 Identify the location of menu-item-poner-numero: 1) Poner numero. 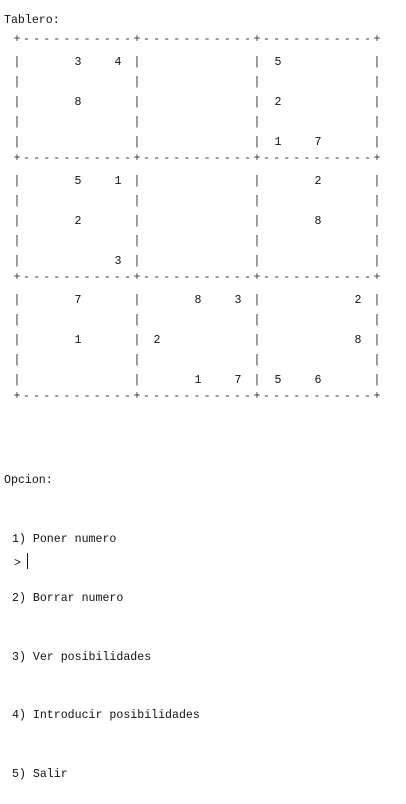
(64, 539).